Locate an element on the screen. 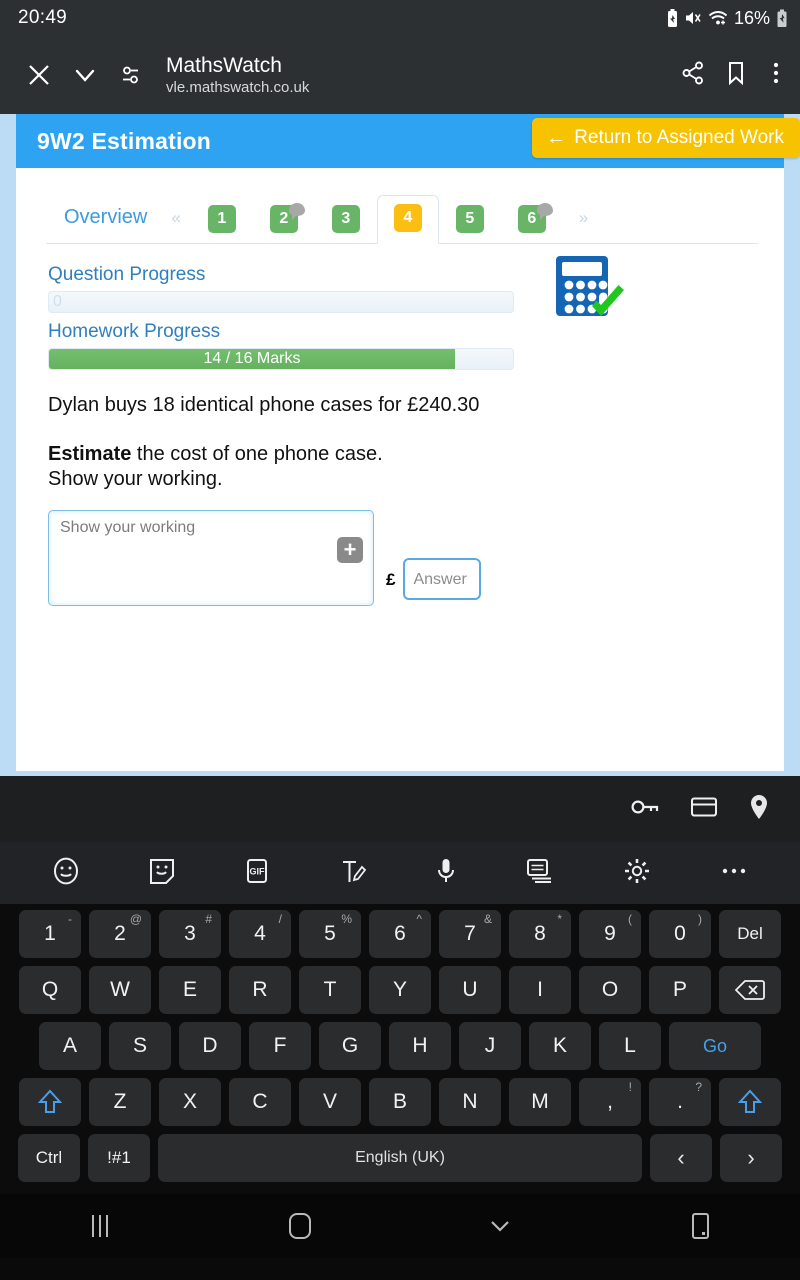  key-h: H is located at coordinates (420, 1046).